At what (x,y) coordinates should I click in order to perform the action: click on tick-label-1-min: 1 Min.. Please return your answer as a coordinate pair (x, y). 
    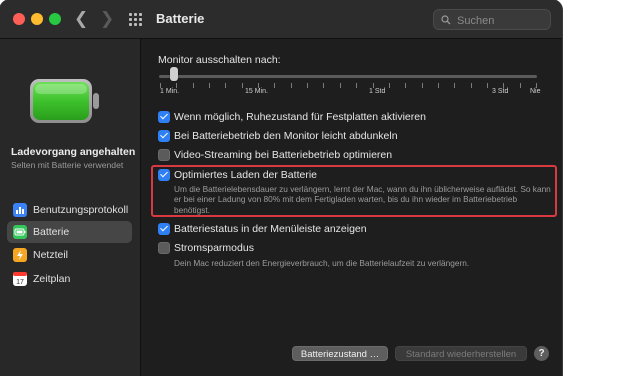
    Looking at the image, I should click on (170, 91).